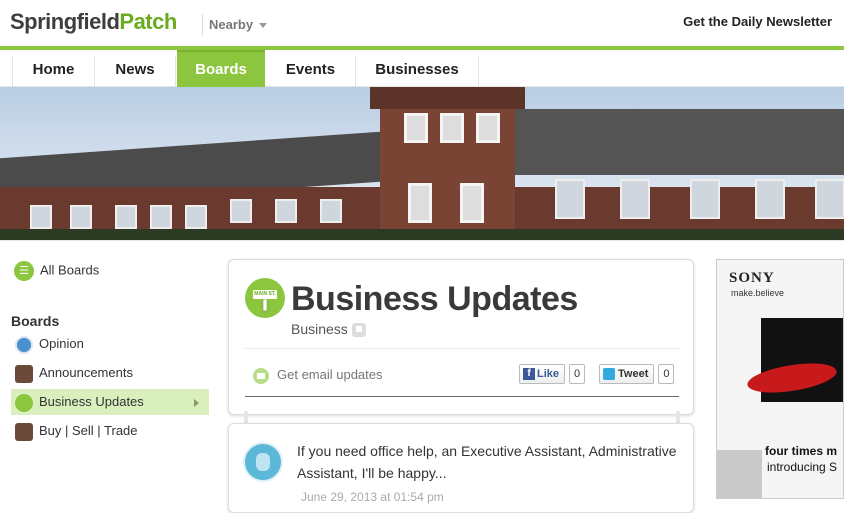 Image resolution: width=844 pixels, height=513 pixels. What do you see at coordinates (666, 374) in the screenshot?
I see `tweet-count: 0` at bounding box center [666, 374].